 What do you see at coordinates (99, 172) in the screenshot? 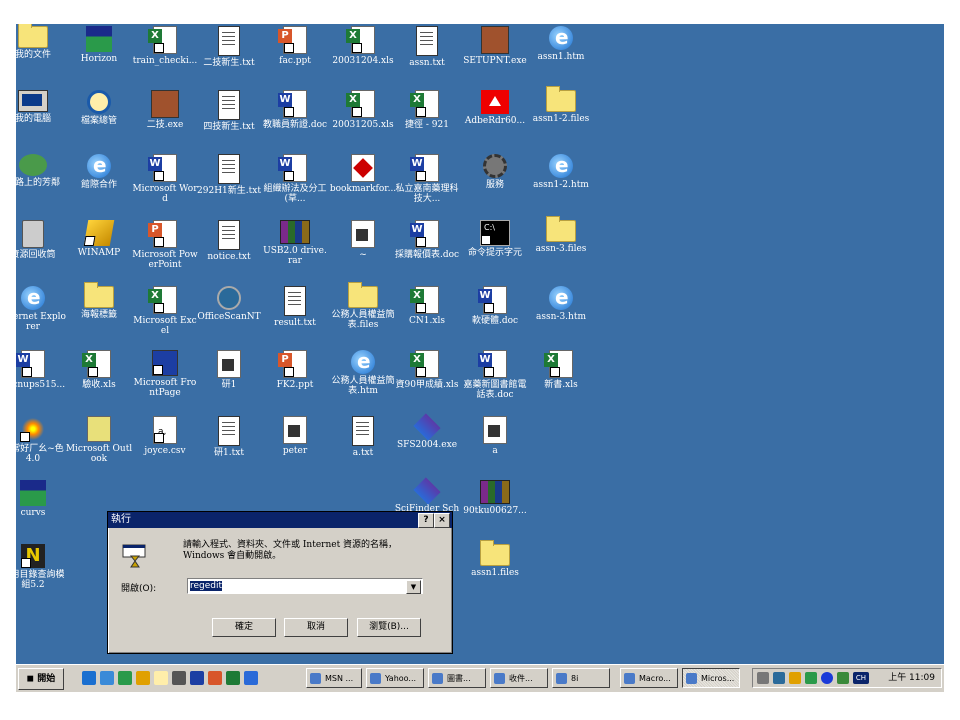
I see `desktop-icon: 館際合作` at bounding box center [99, 172].